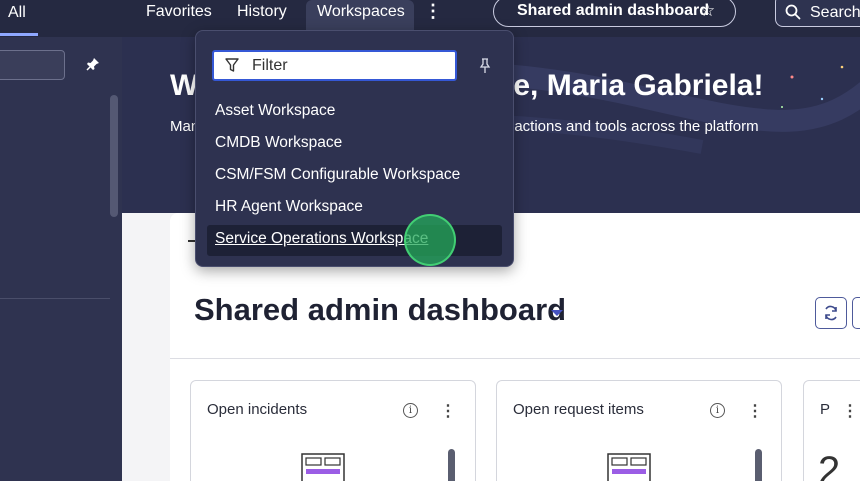 Image resolution: width=860 pixels, height=481 pixels. Describe the element at coordinates (707, 11) in the screenshot. I see `favorite-star-icon: ☆` at that location.